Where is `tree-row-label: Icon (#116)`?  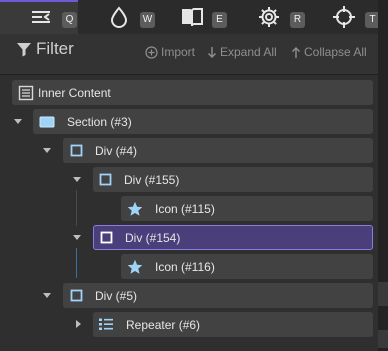 tree-row-label: Icon (#116) is located at coordinates (185, 266).